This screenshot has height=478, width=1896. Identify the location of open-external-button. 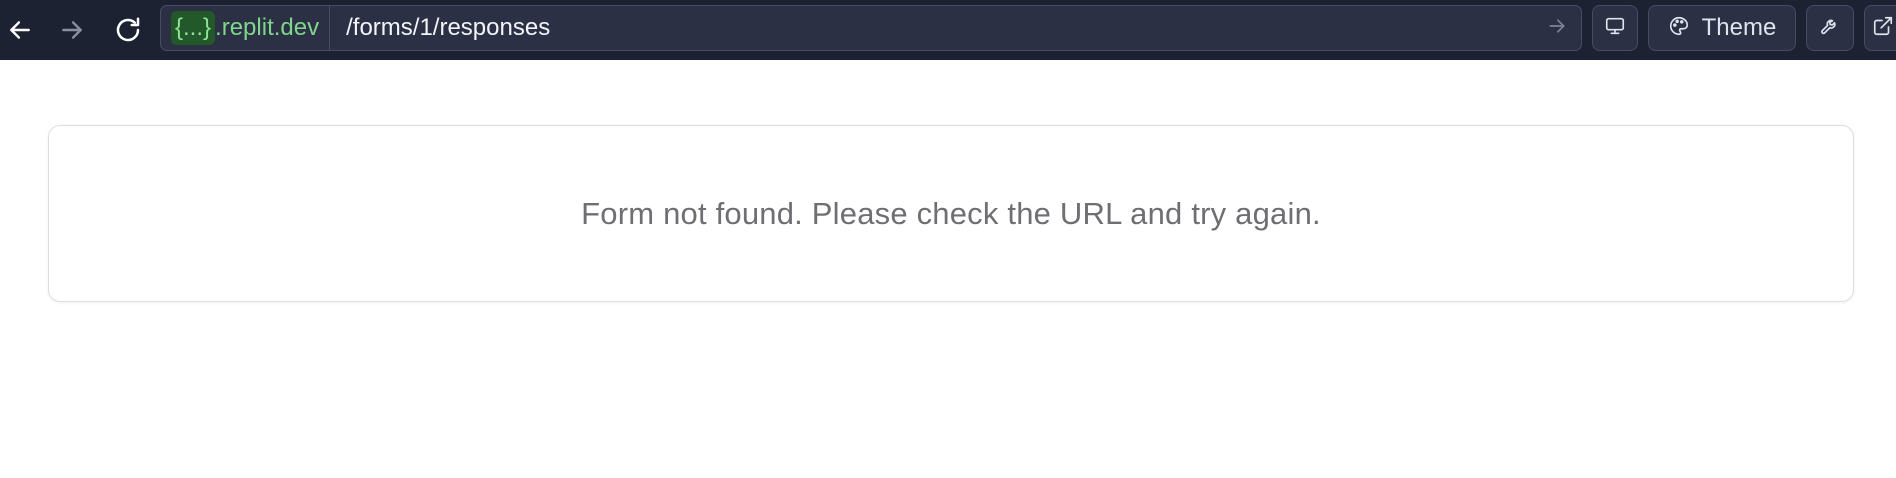
(1880, 28).